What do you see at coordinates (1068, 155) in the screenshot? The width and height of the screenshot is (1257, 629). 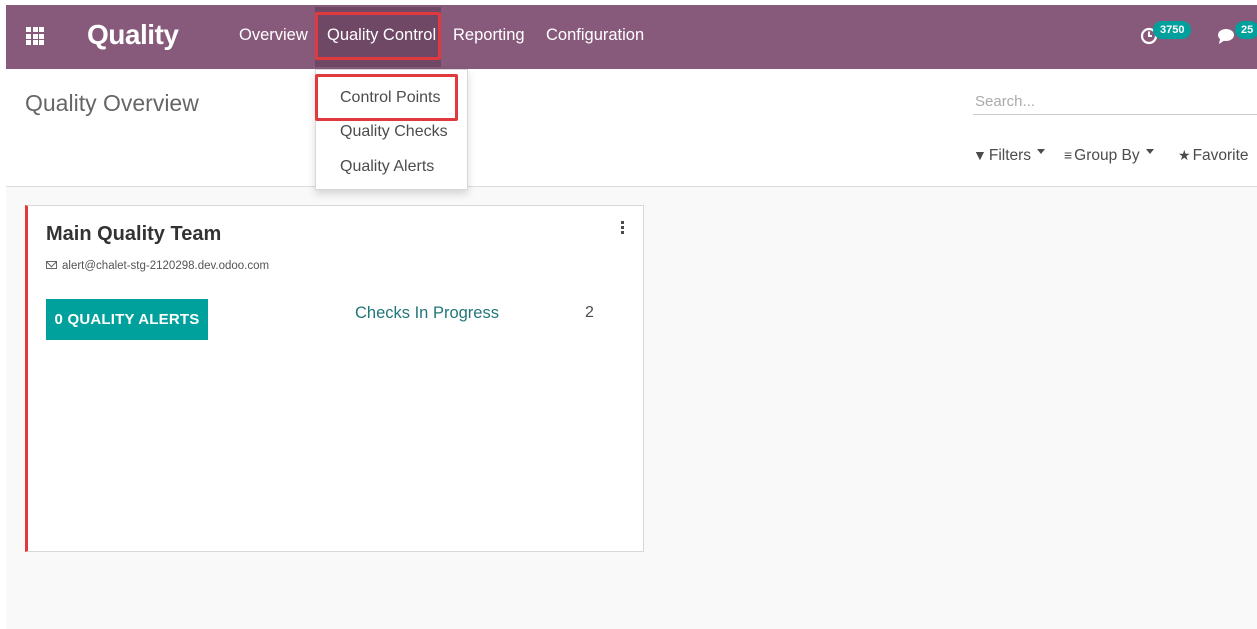 I see `list-bars-icon: ≡` at bounding box center [1068, 155].